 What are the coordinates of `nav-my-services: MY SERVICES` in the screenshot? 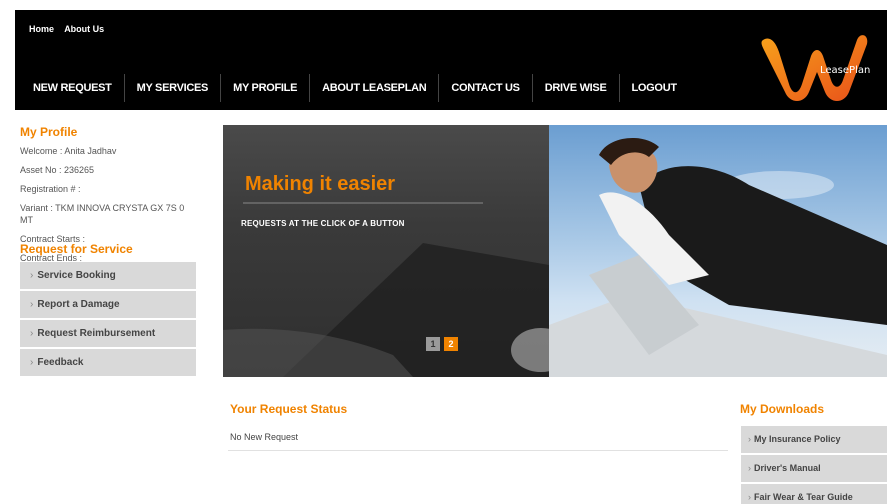 It's located at (173, 88).